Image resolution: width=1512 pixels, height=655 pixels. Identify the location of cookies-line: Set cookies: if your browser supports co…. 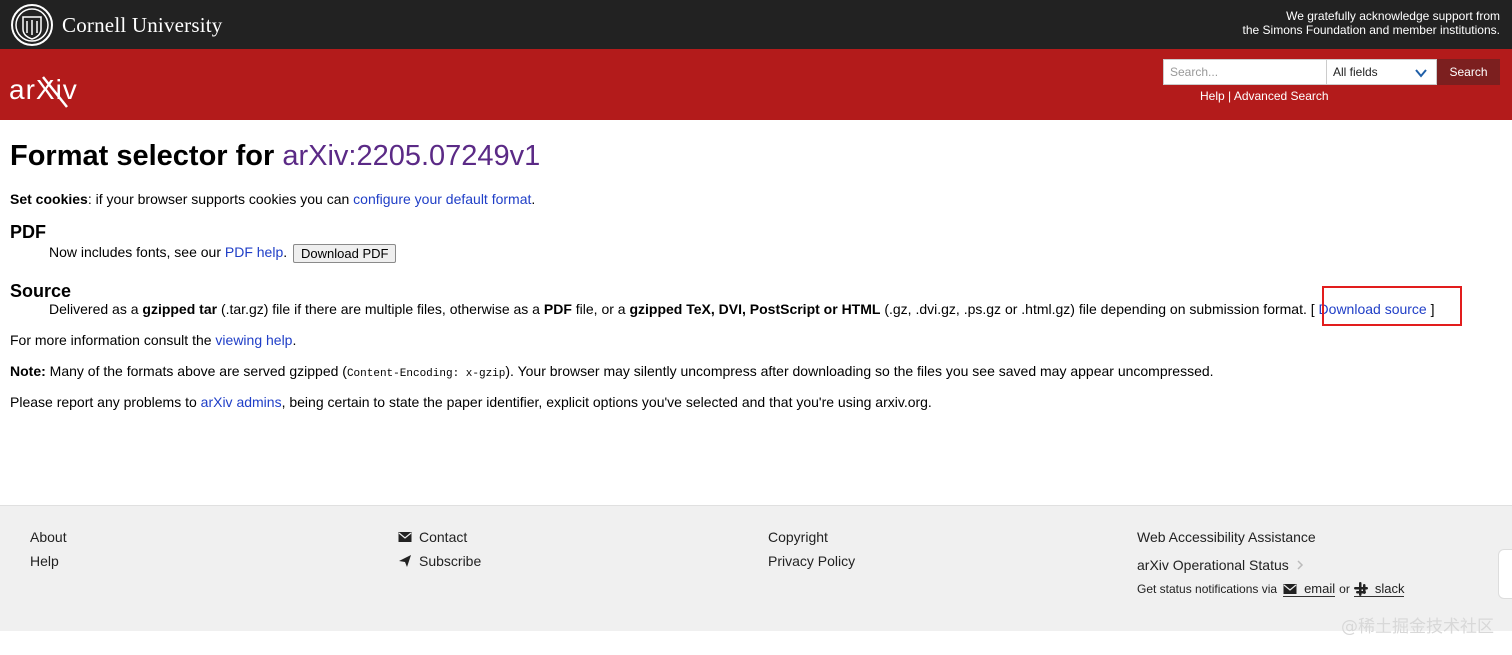
(272, 199).